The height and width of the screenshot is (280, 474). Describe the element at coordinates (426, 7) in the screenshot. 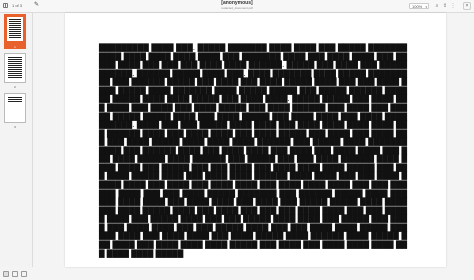

I see `chevron-down-icon: ▾` at that location.